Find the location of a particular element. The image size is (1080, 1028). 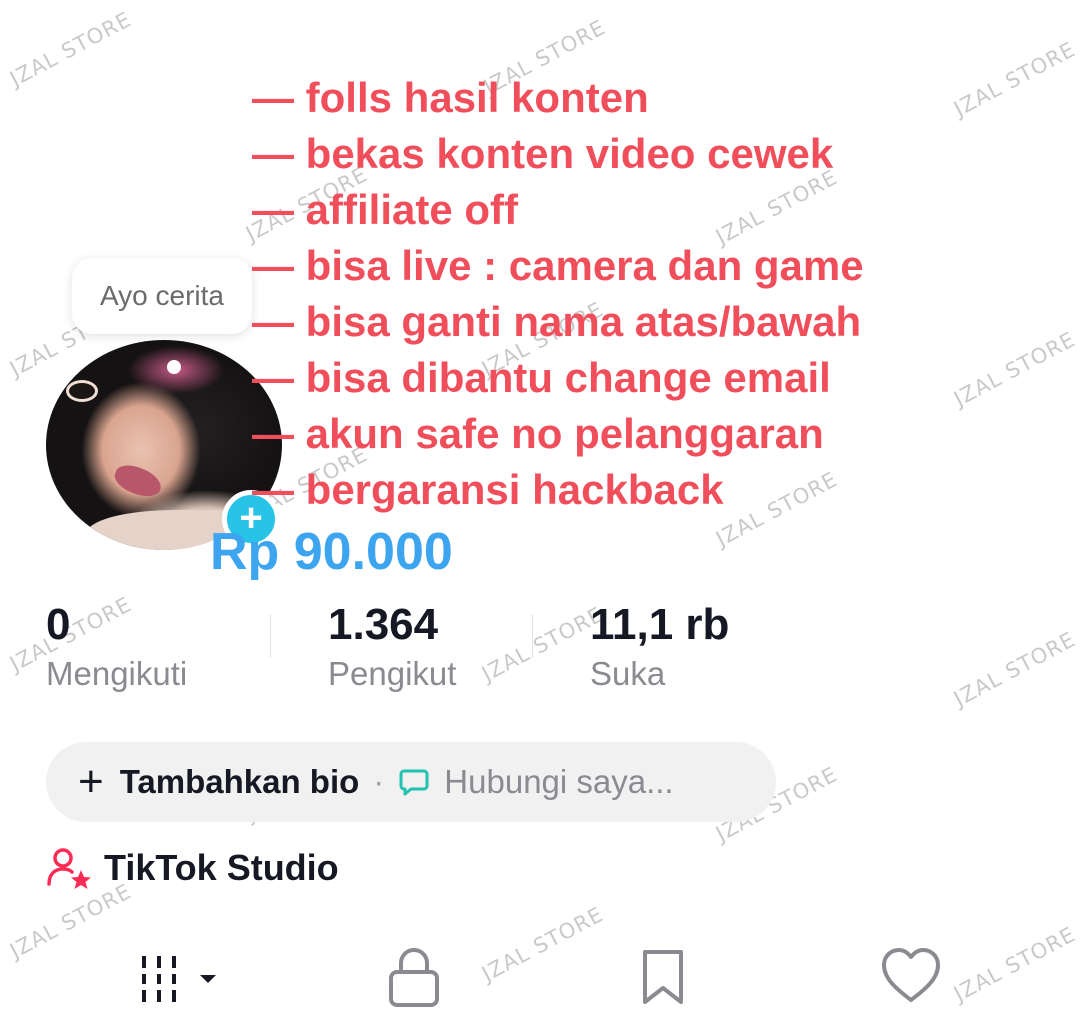

chat-bubble-icon is located at coordinates (414, 782).